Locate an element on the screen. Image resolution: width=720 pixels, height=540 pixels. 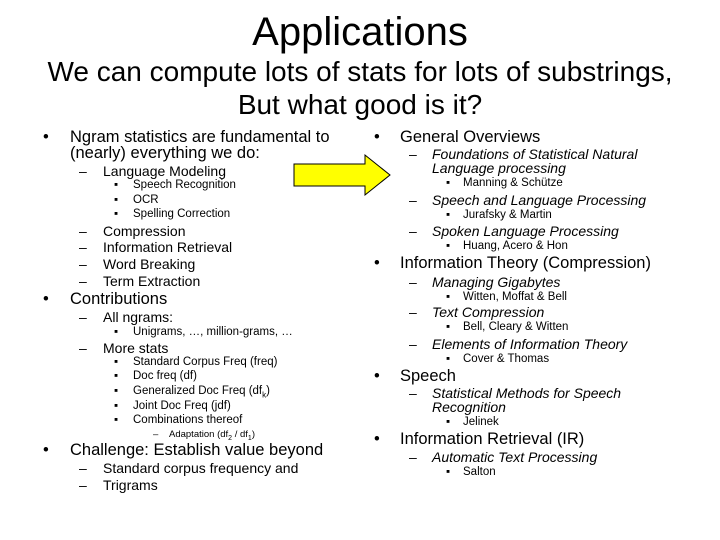
ngram-use: Term Extraction is located at coordinates (152, 281).